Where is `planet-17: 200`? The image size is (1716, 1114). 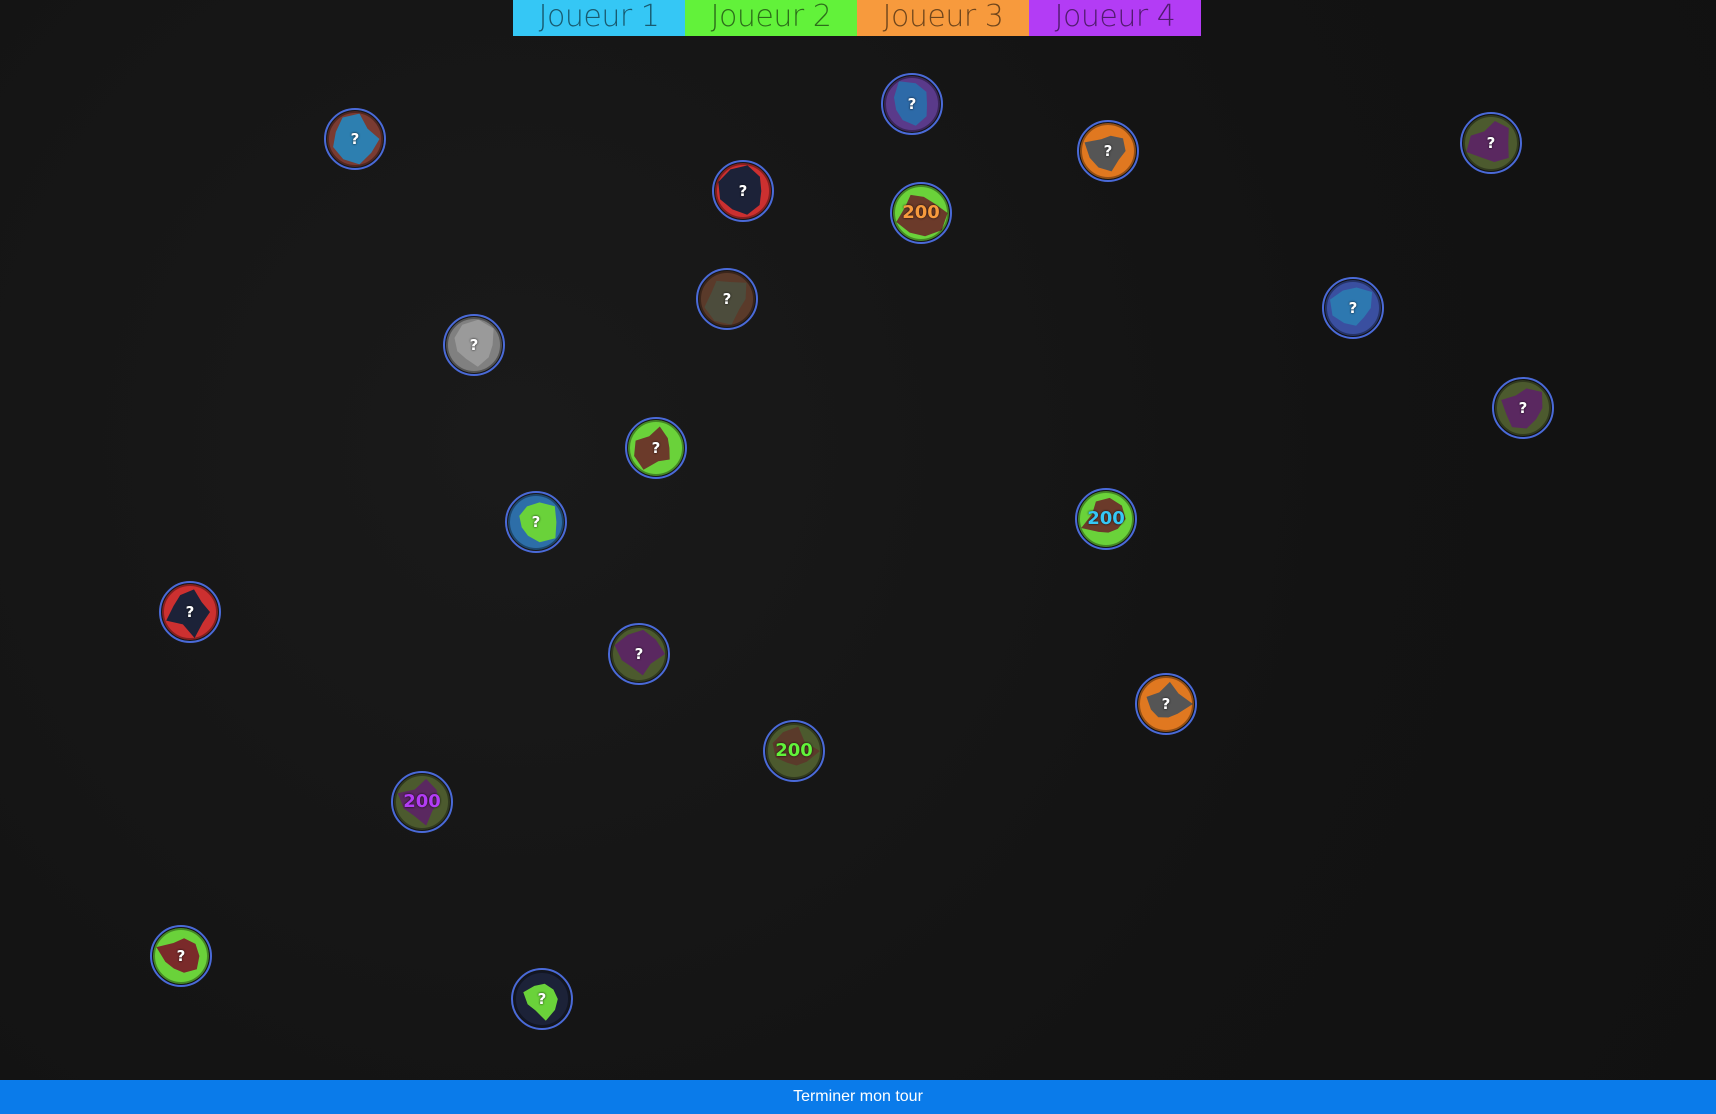 planet-17: 200 is located at coordinates (794, 751).